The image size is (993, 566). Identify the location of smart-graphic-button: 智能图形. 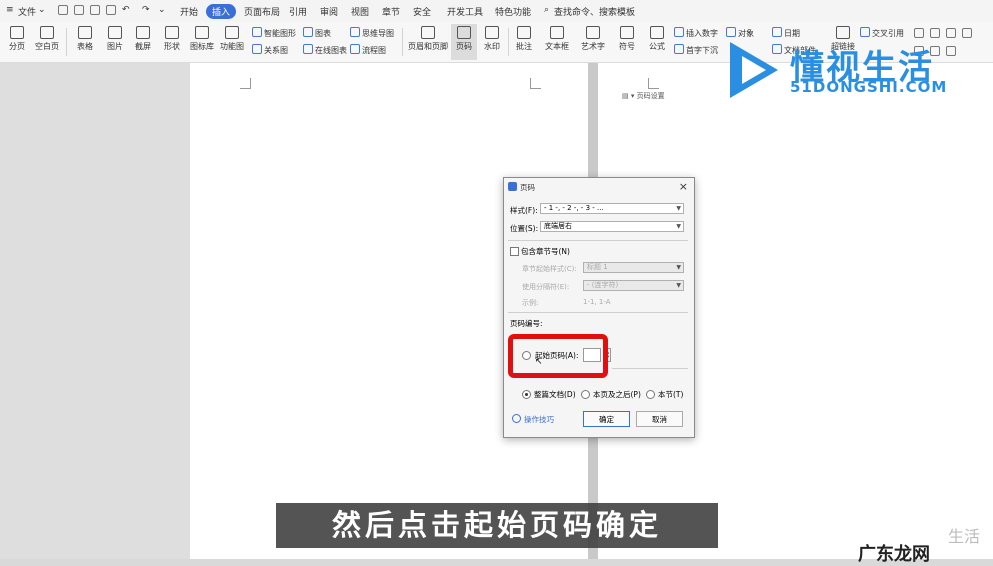
(274, 33).